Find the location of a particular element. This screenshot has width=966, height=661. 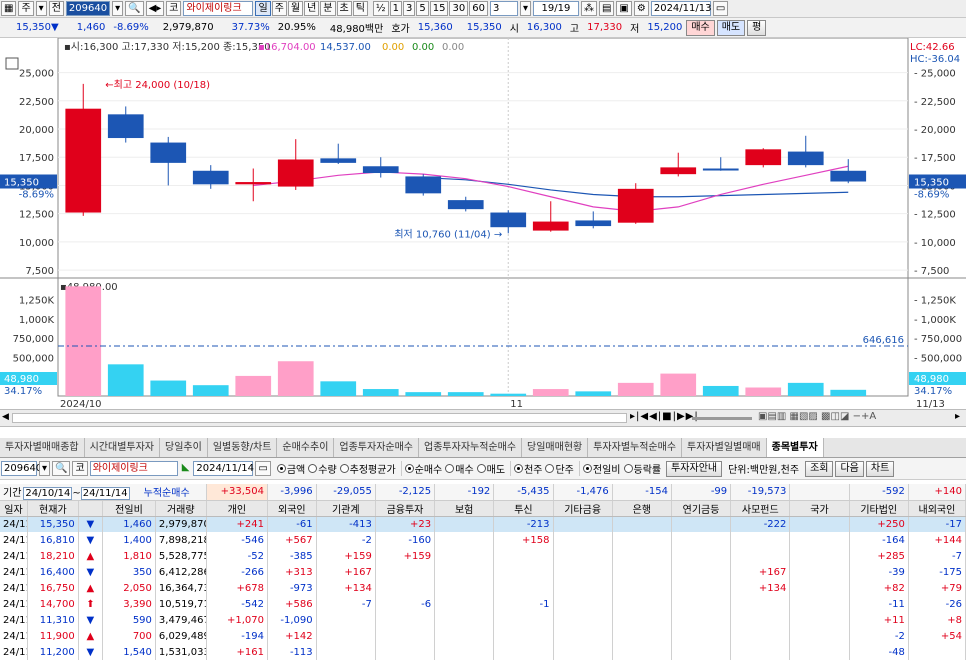

chart-navigator: ◀ ▸|◀◀|■|▶▶| ▣▤▥ ▦▧▨ ▩◫◪ −+A ▸ is located at coordinates (483, 418).